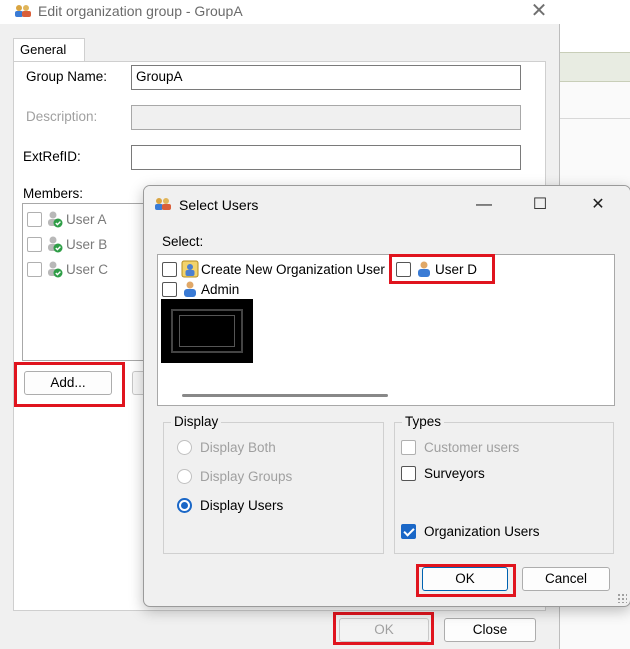  I want to click on item-label: Admin, so click(220, 289).